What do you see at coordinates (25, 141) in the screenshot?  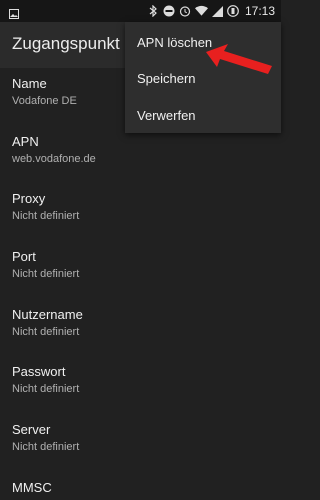 I see `field-label: APN` at bounding box center [25, 141].